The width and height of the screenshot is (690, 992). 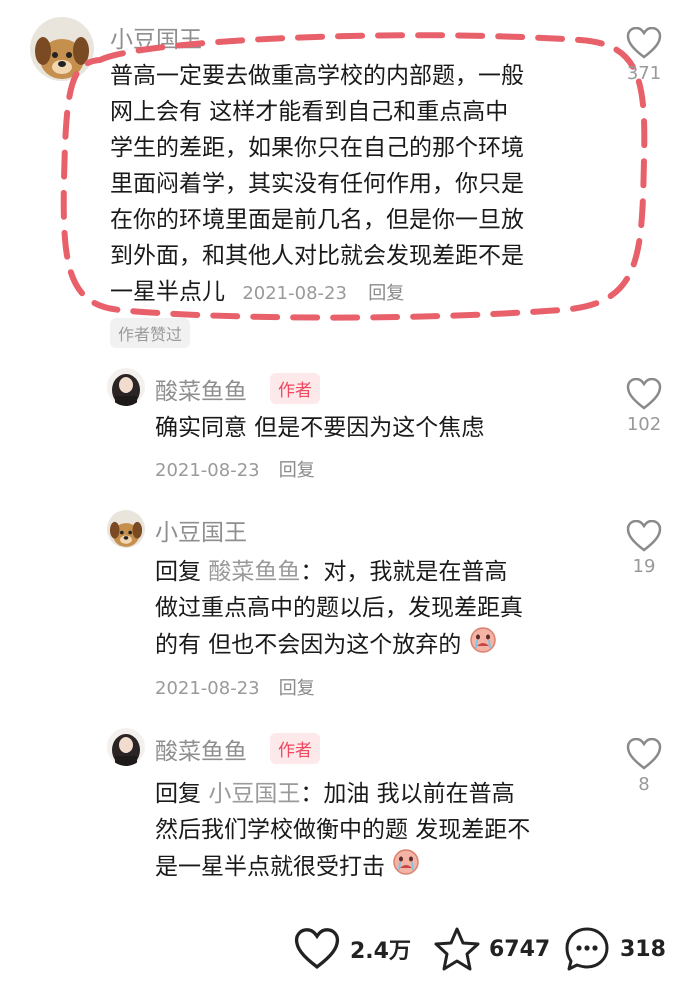 What do you see at coordinates (254, 572) in the screenshot?
I see `mention-link: 酸菜鱼鱼` at bounding box center [254, 572].